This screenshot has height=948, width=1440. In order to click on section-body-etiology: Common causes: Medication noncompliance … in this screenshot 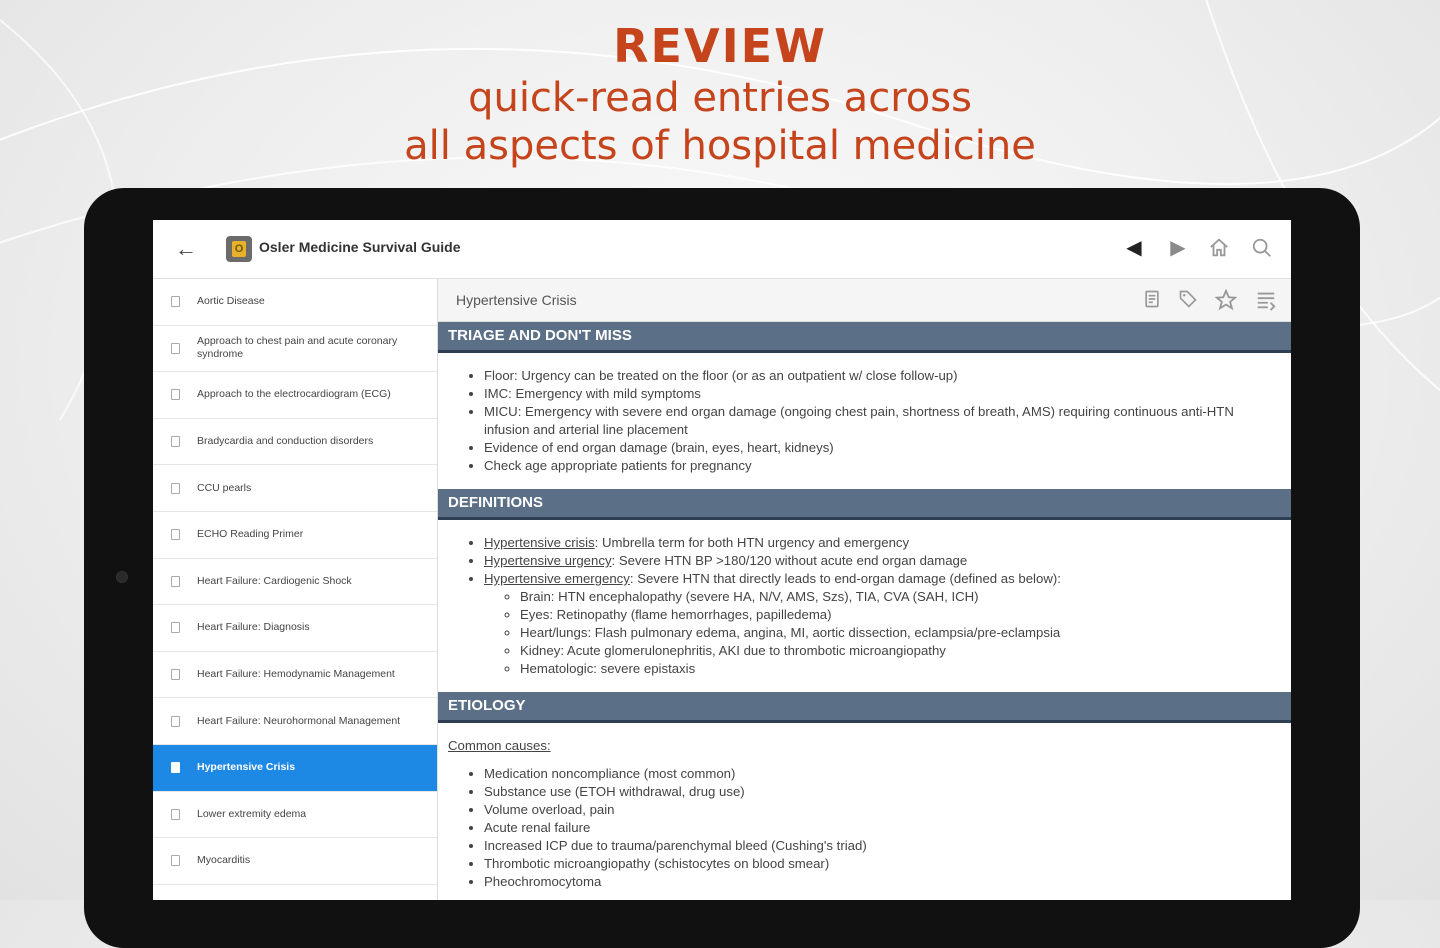, I will do `click(864, 811)`.